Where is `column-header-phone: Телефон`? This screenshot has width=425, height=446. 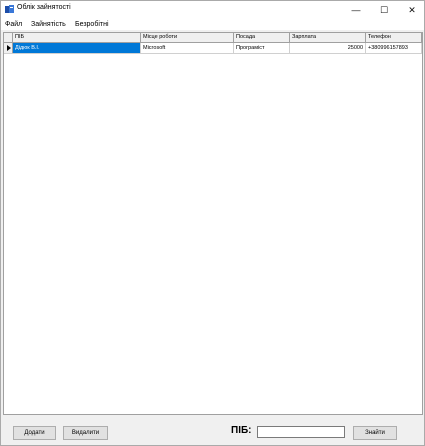 column-header-phone: Телефон is located at coordinates (394, 37).